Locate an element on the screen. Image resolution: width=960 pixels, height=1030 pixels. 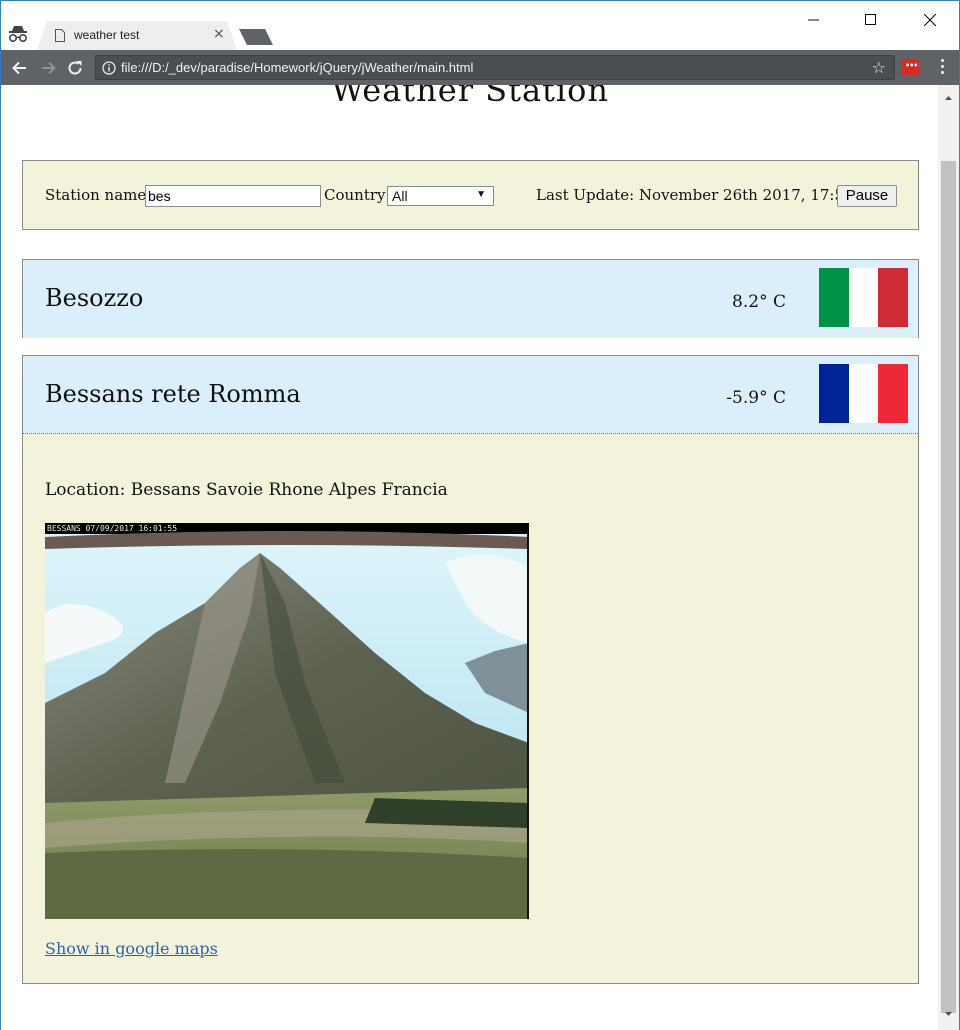
tab-title: weather test is located at coordinates (107, 35).